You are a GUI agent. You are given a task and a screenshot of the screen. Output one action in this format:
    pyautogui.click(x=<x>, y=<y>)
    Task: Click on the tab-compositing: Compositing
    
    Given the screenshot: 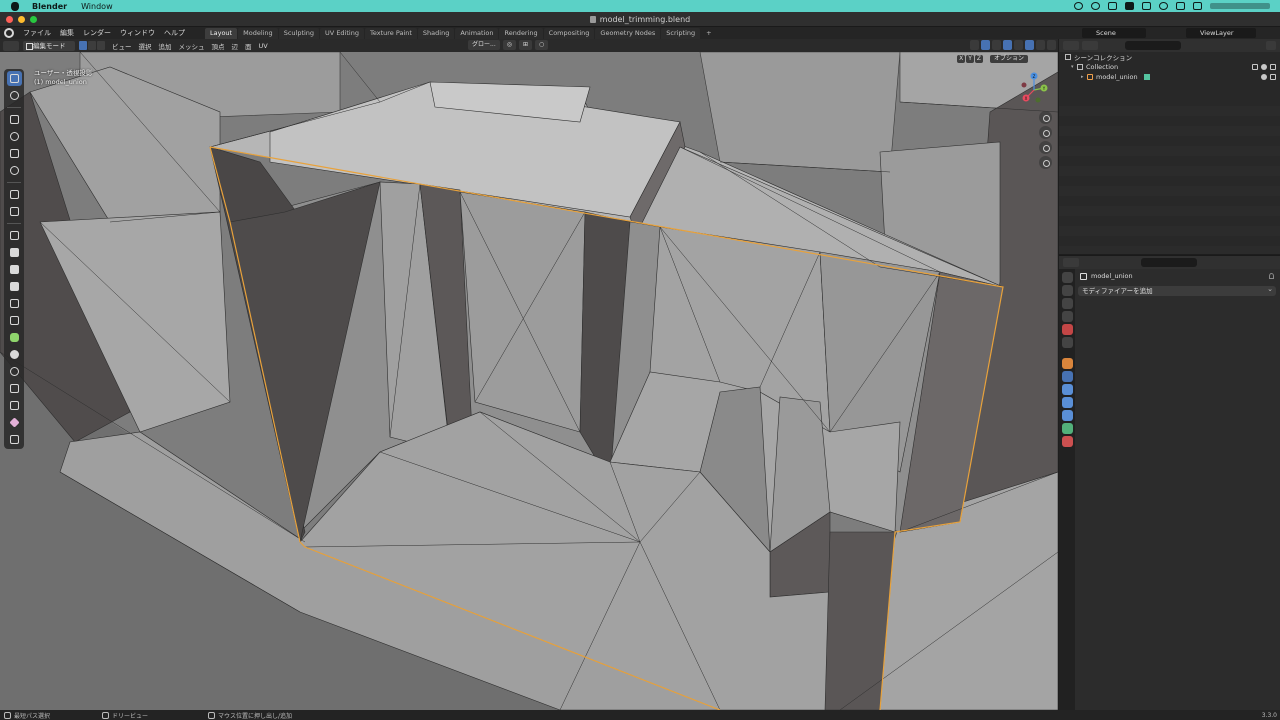 What is the action you would take?
    pyautogui.click(x=569, y=33)
    